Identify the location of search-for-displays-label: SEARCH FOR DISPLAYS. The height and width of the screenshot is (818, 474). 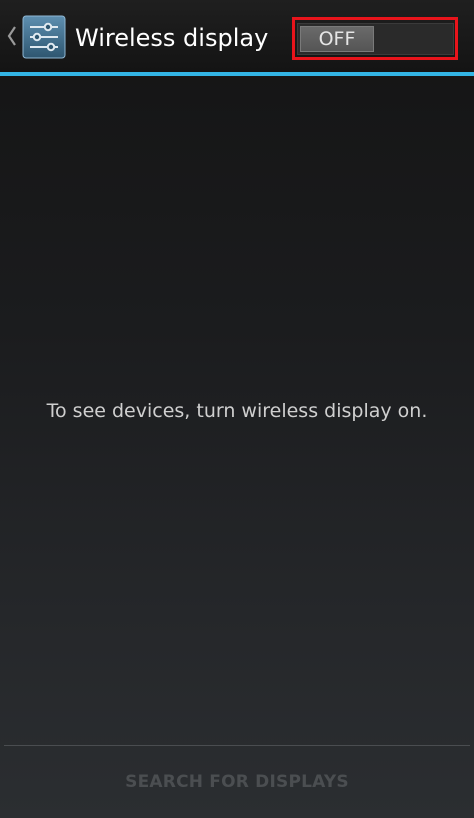
(237, 782).